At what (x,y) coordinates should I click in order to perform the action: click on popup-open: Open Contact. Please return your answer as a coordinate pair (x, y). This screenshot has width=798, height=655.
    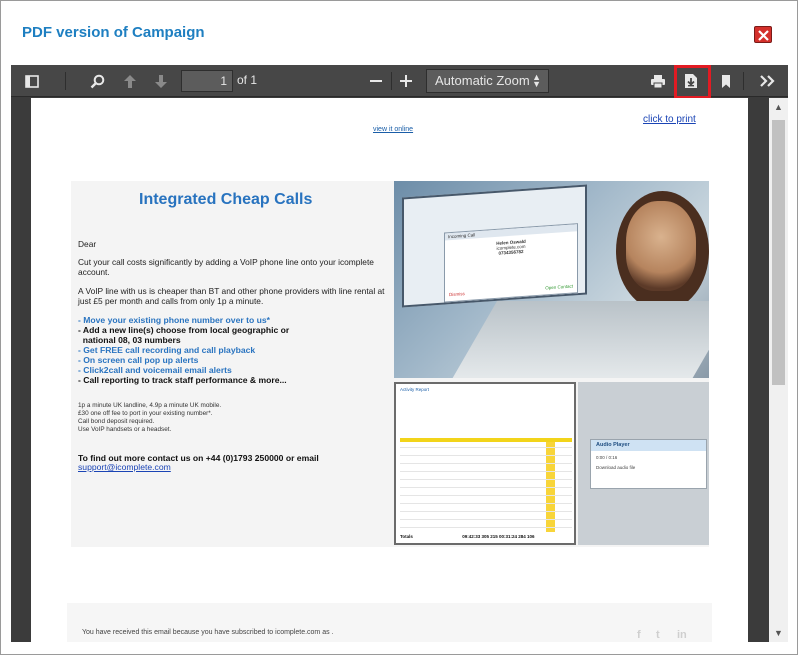
    Looking at the image, I should click on (559, 287).